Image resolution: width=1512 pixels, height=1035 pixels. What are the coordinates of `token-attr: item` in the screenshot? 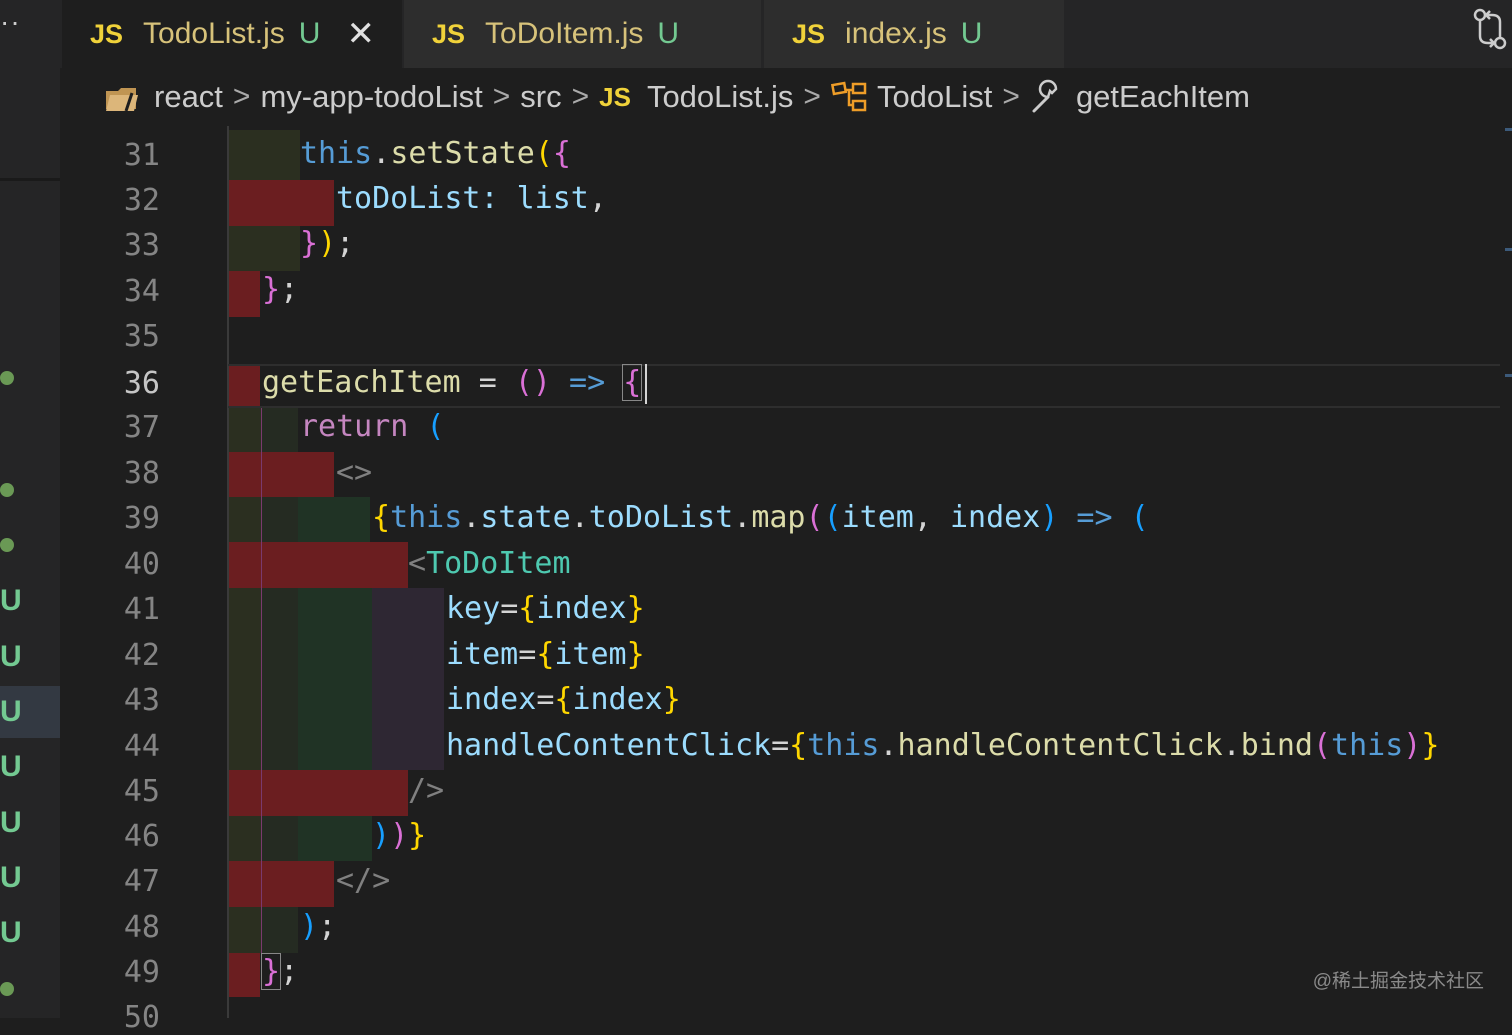 It's located at (482, 654).